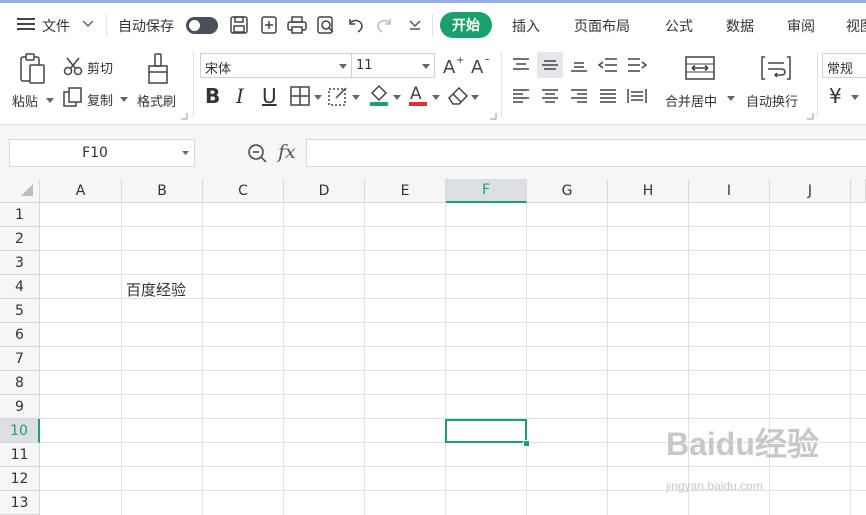 The width and height of the screenshot is (866, 515). What do you see at coordinates (162, 191) in the screenshot?
I see `column-header-b: B` at bounding box center [162, 191].